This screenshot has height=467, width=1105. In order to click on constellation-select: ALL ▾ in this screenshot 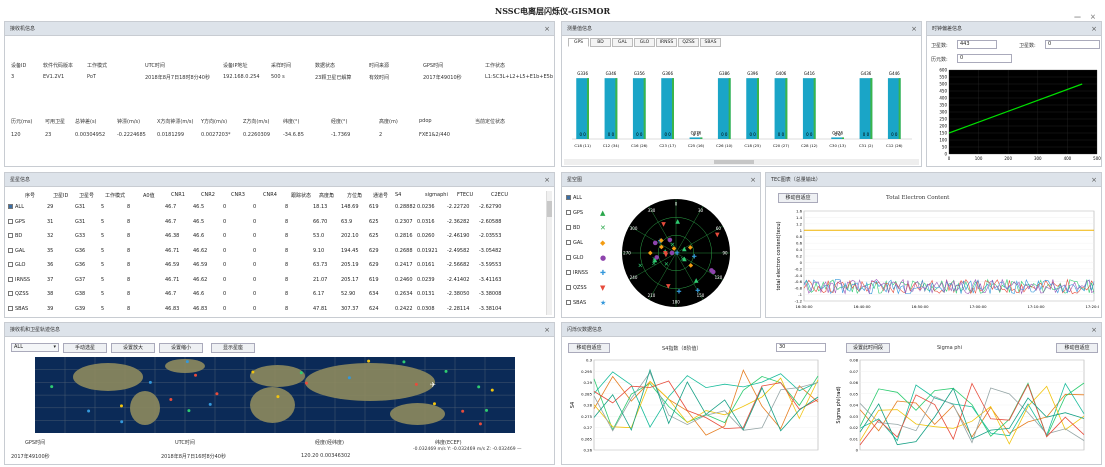, I will do `click(35, 347)`.